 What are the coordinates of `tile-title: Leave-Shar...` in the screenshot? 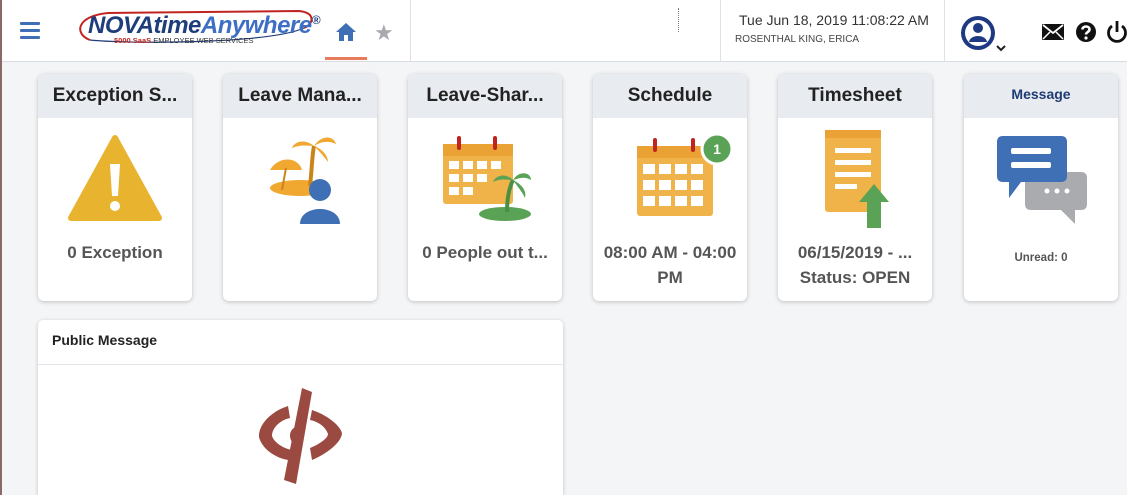 It's located at (485, 96).